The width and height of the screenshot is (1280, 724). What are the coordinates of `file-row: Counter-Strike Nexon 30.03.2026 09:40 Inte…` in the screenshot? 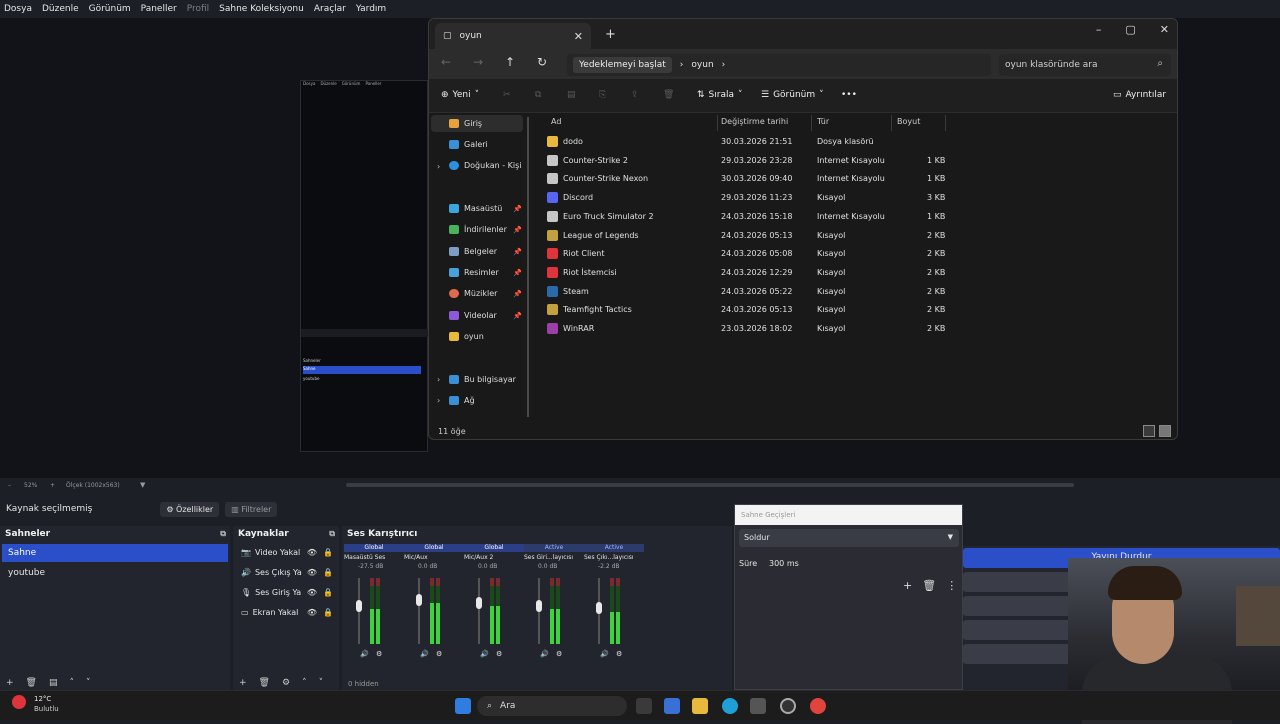 It's located at (747, 179).